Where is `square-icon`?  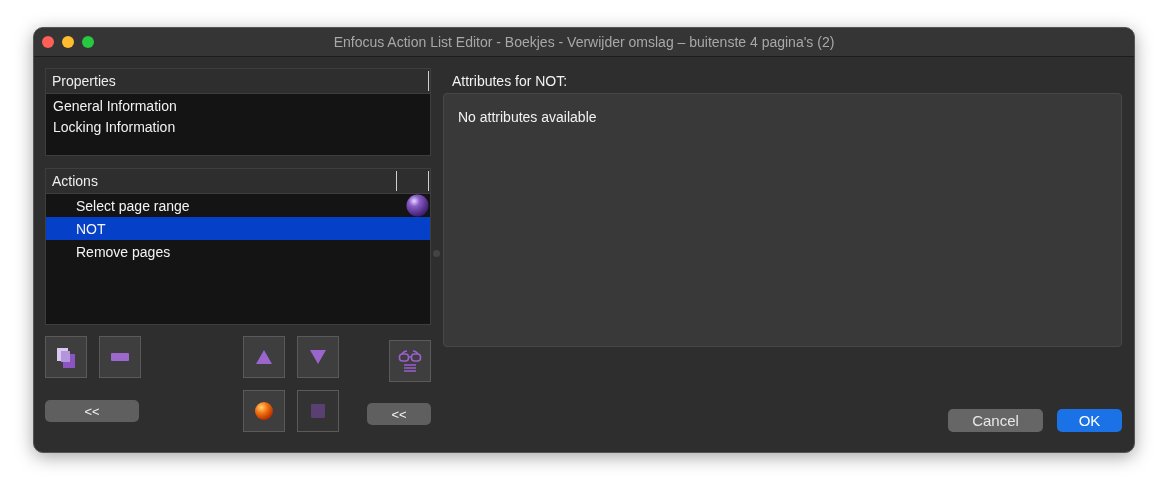
square-icon is located at coordinates (318, 411).